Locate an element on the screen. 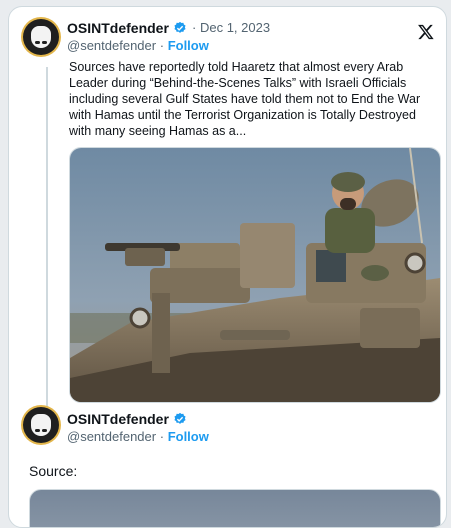 This screenshot has height=528, width=451. x-logo-icon is located at coordinates (426, 32).